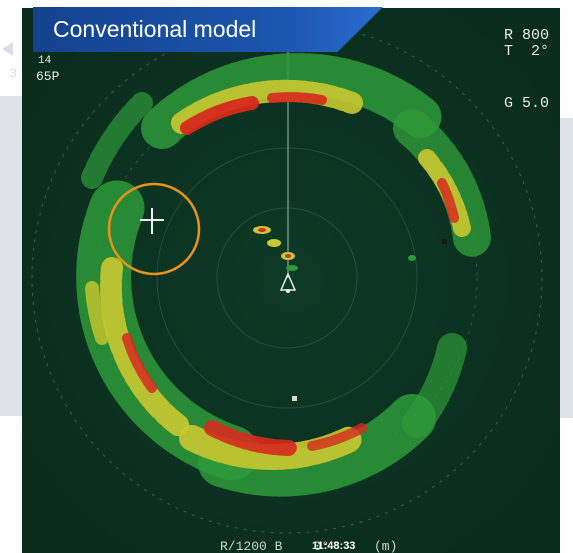 This screenshot has width=573, height=553. I want to click on model-banner: Conventional model, so click(208, 29).